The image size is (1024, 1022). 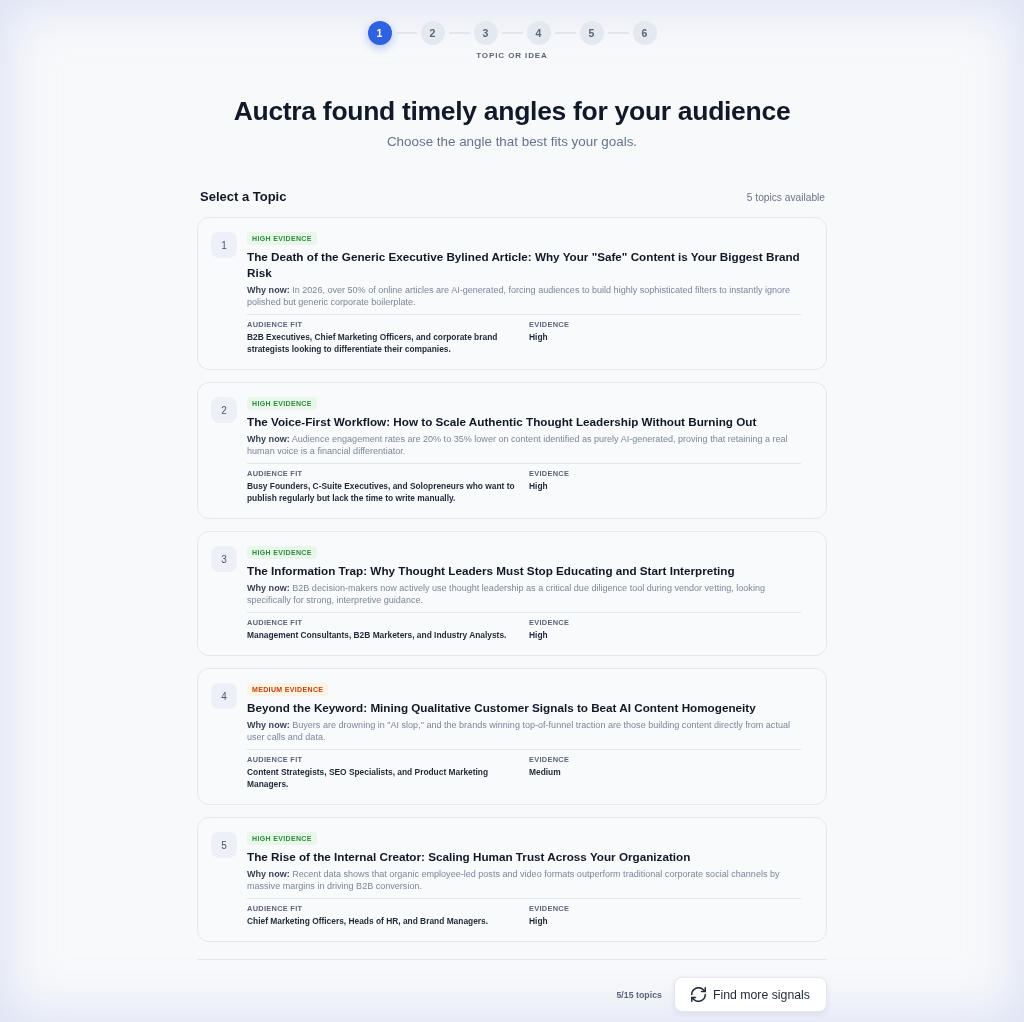 What do you see at coordinates (224, 410) in the screenshot?
I see `topic-number: 2` at bounding box center [224, 410].